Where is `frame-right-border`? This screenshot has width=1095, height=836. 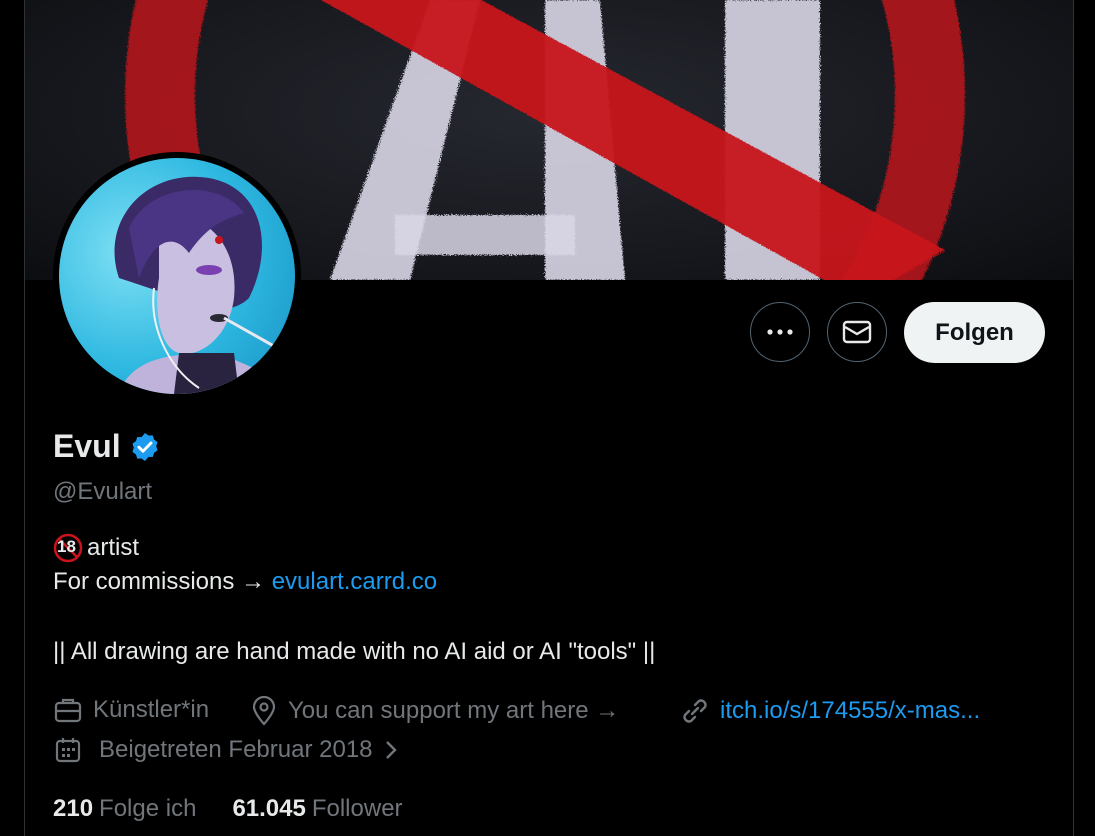 frame-right-border is located at coordinates (1073, 418).